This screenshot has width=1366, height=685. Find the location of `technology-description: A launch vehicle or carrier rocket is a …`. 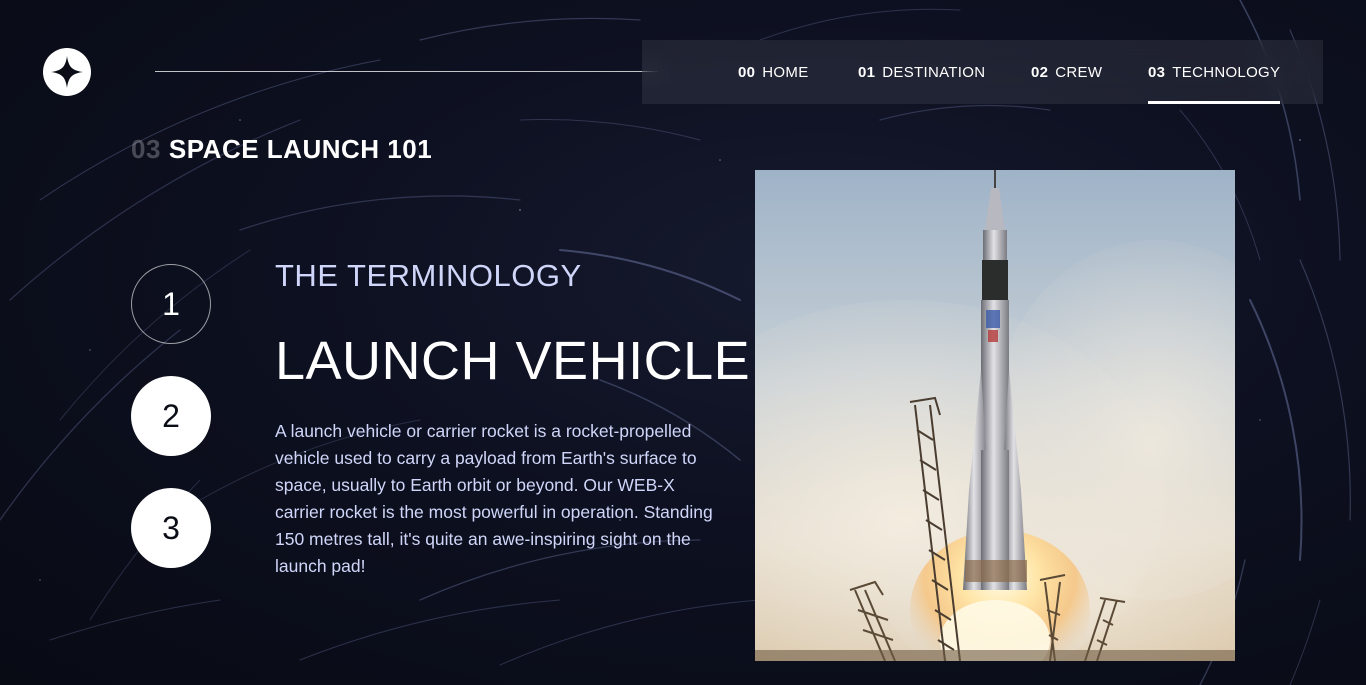

technology-description: A launch vehicle or carrier rocket is a … is located at coordinates (494, 498).